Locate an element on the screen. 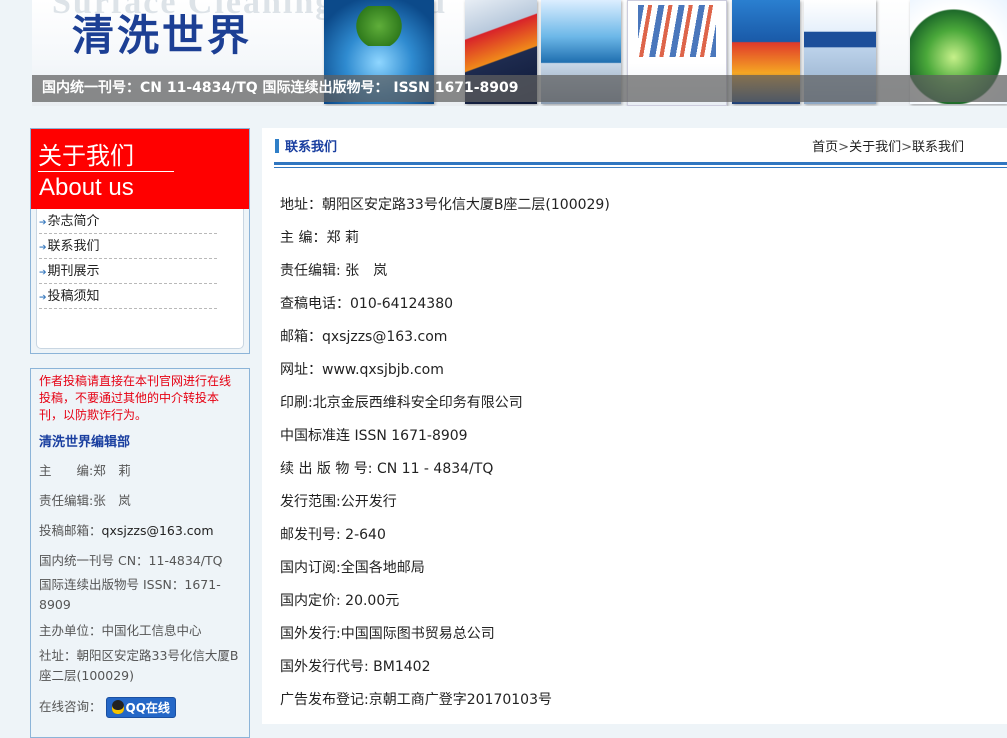  about-us-menu: ➔杂志简介 ➔联系我们 ➔期刊展示 ➔投稿须知 is located at coordinates (140, 279).